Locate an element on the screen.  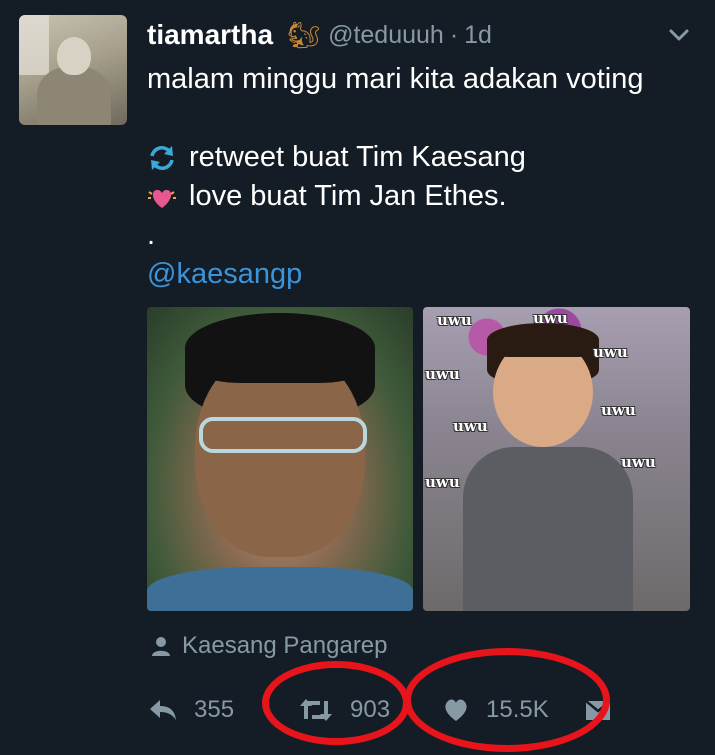
author-display-name: tiamartha is located at coordinates (210, 35).